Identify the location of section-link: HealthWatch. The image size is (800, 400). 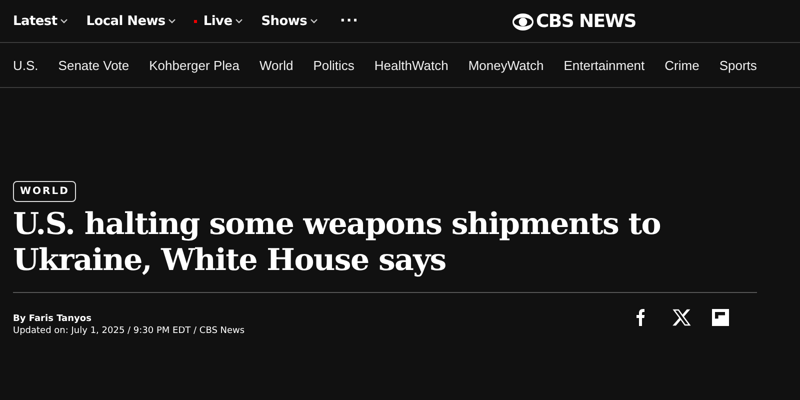
(411, 65).